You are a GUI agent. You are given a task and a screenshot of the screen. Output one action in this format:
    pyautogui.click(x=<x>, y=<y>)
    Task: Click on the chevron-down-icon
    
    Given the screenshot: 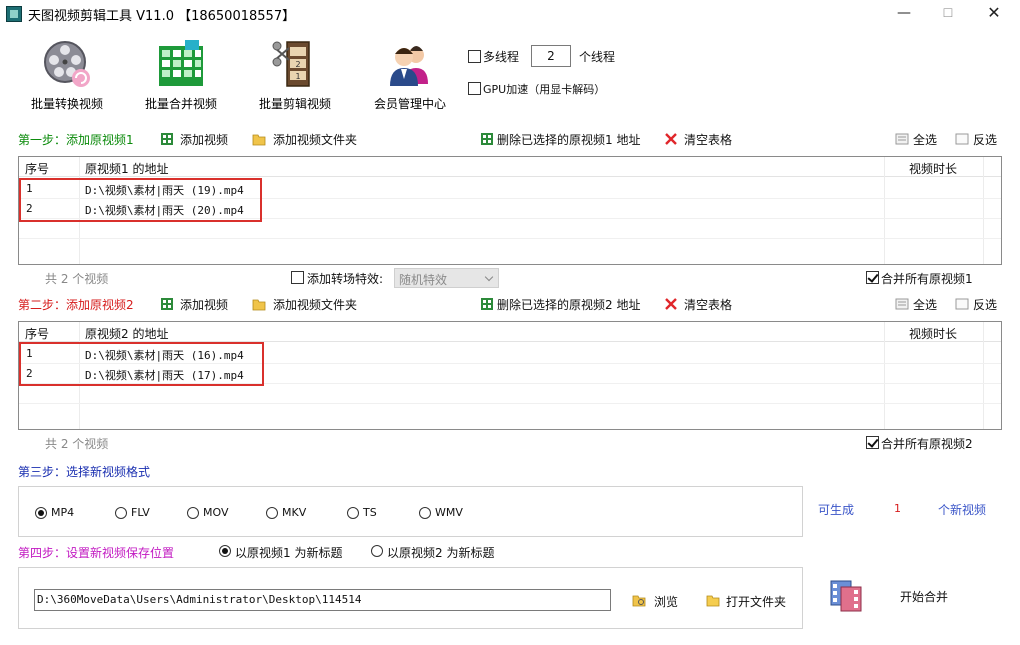 What is the action you would take?
    pyautogui.click(x=489, y=277)
    